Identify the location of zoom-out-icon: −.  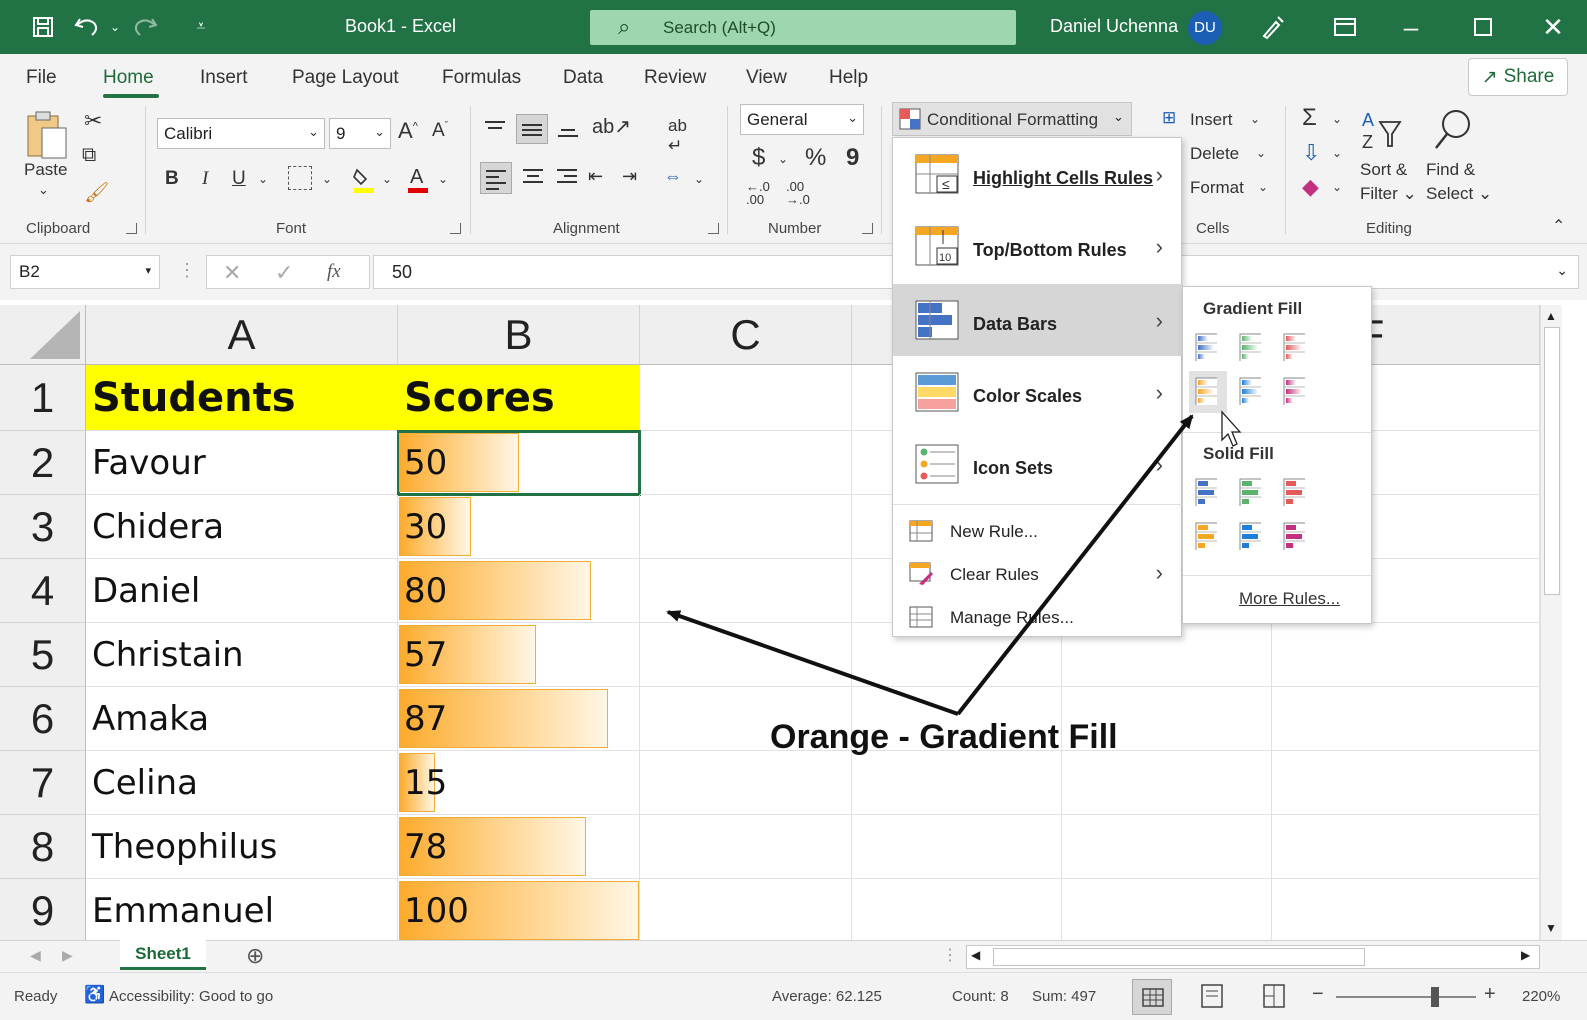
(1318, 994).